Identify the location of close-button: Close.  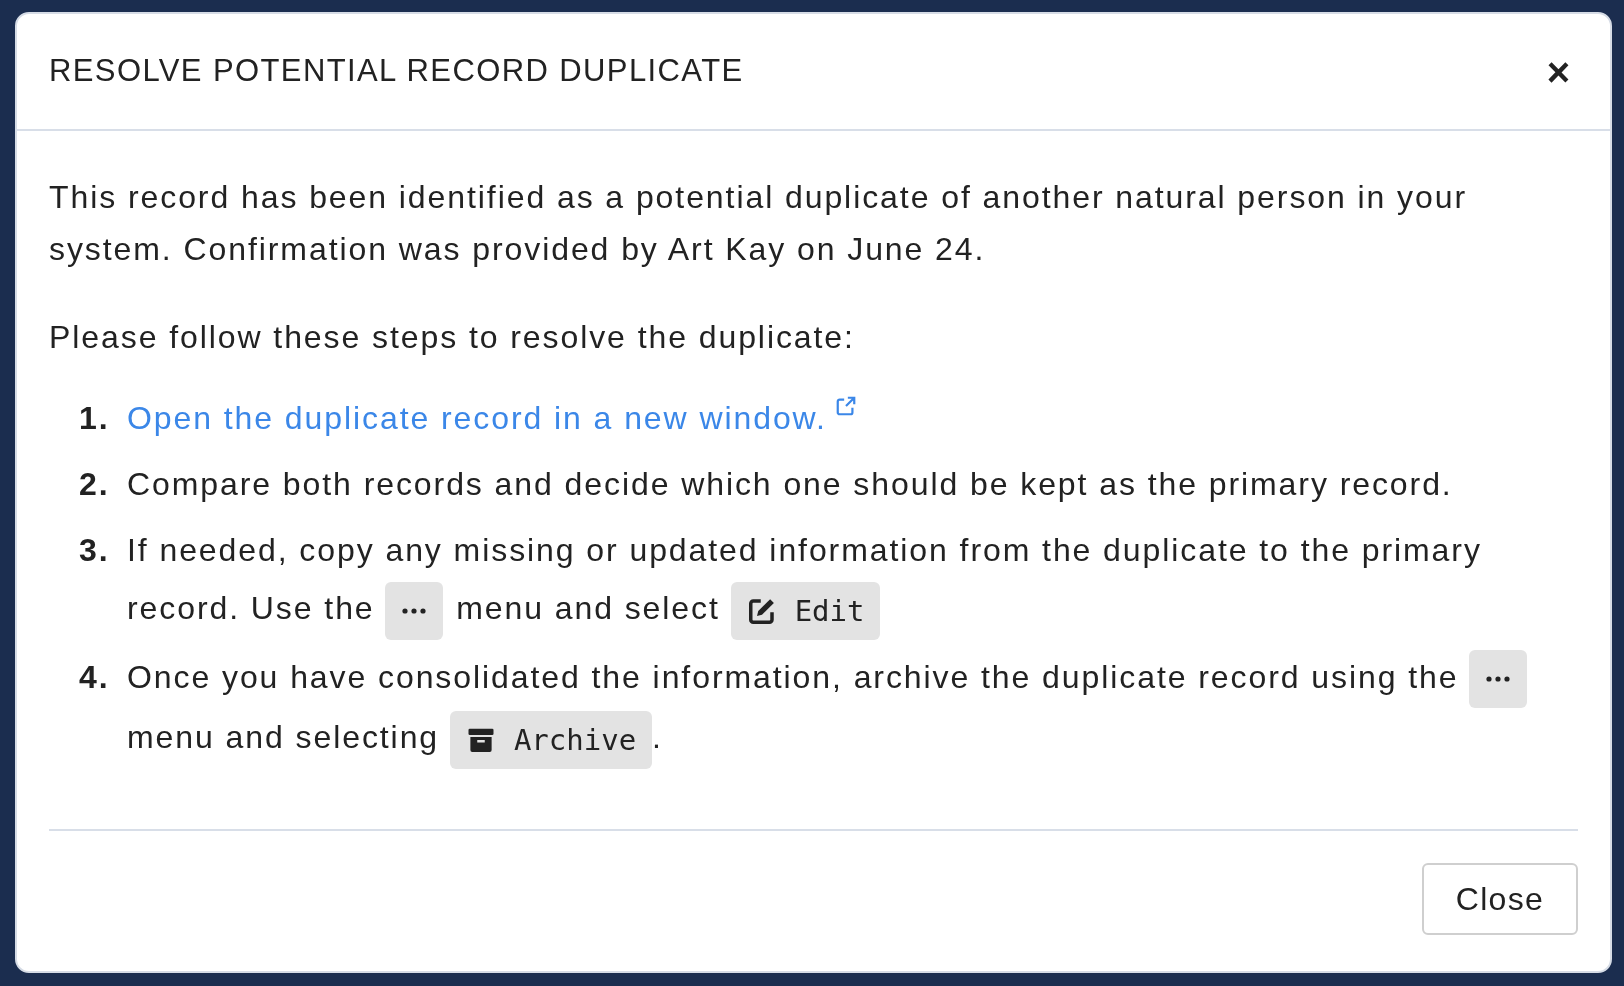
(1499, 899).